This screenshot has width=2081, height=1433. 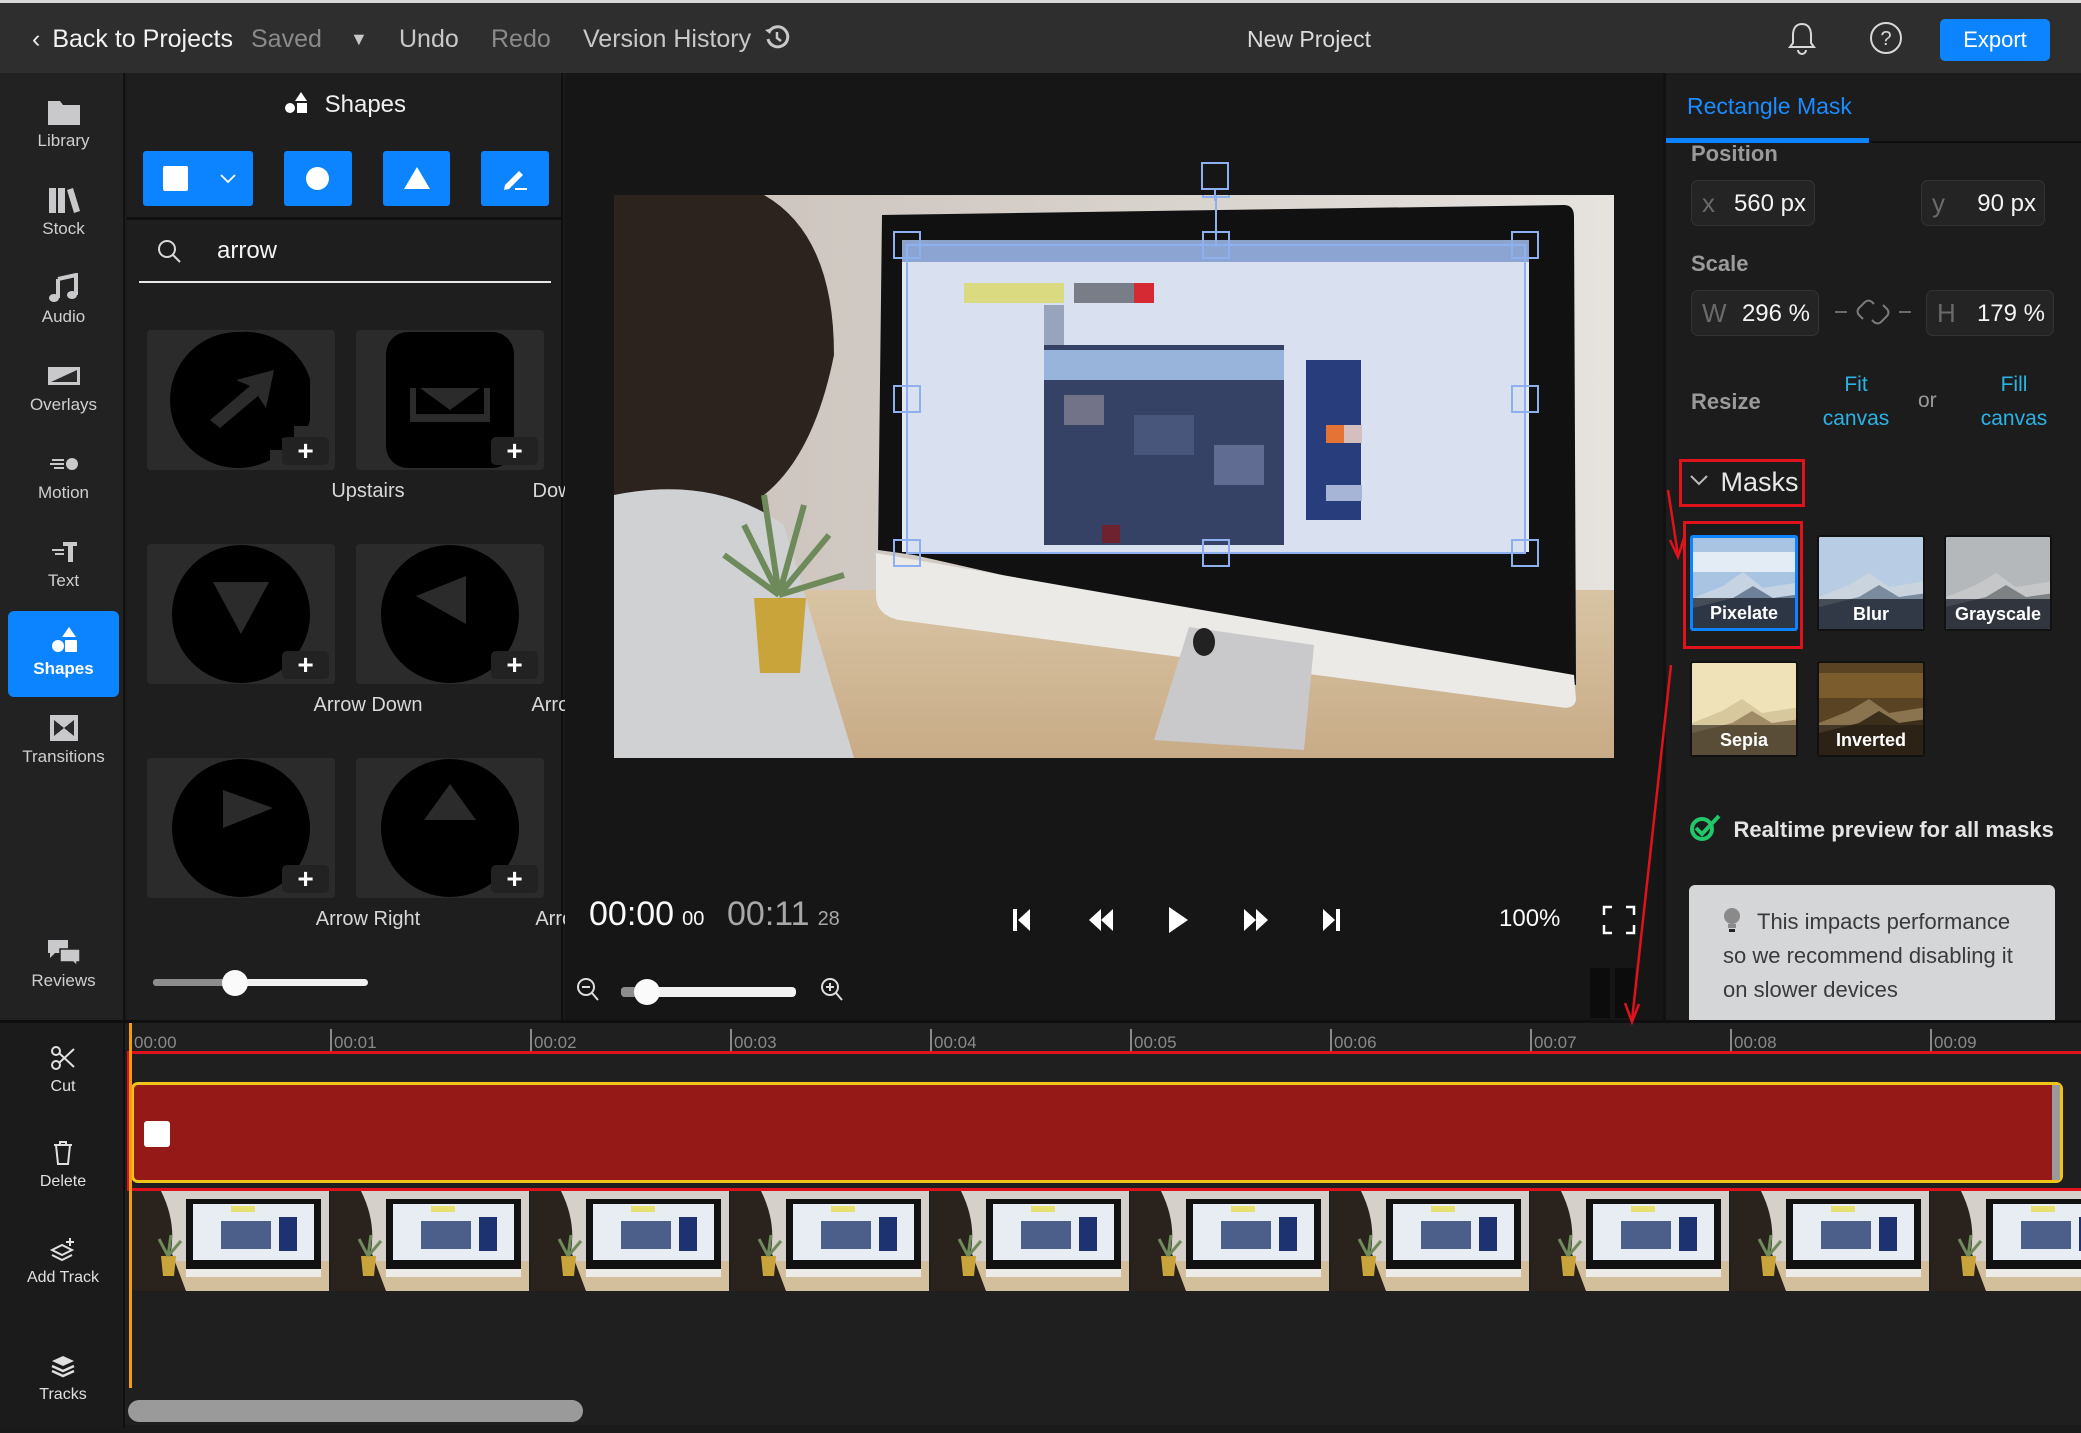 I want to click on search-bar, so click(x=345, y=253).